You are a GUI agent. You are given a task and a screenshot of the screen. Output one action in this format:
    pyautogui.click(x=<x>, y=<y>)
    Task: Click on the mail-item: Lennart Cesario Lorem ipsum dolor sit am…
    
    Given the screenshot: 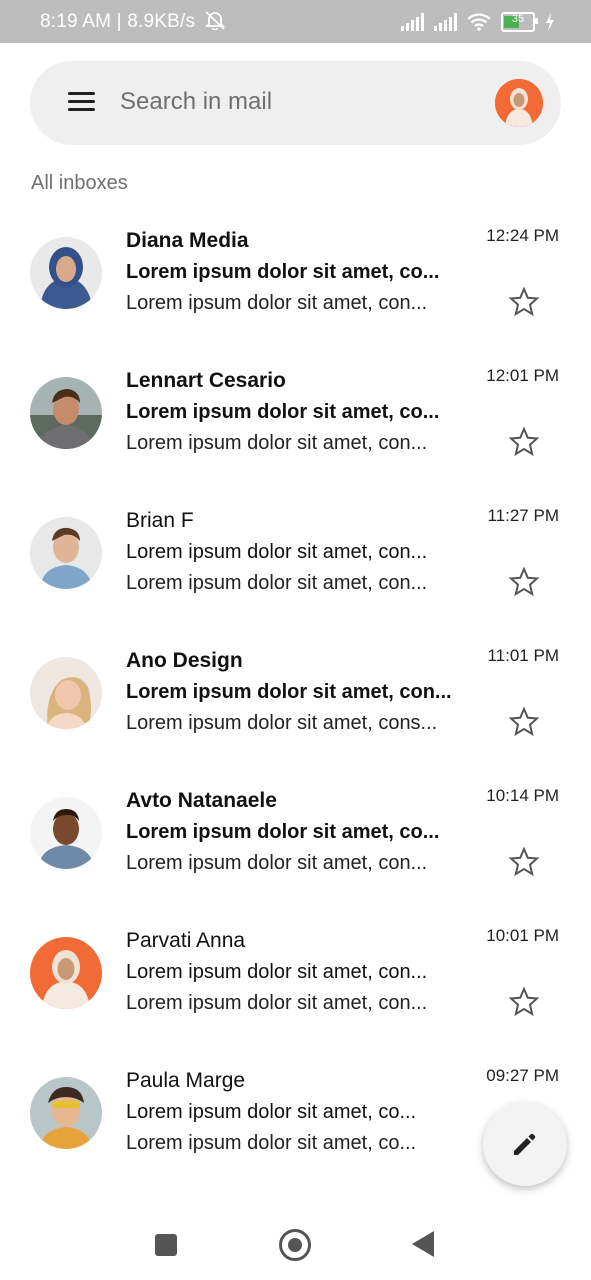 What is the action you would take?
    pyautogui.click(x=295, y=430)
    